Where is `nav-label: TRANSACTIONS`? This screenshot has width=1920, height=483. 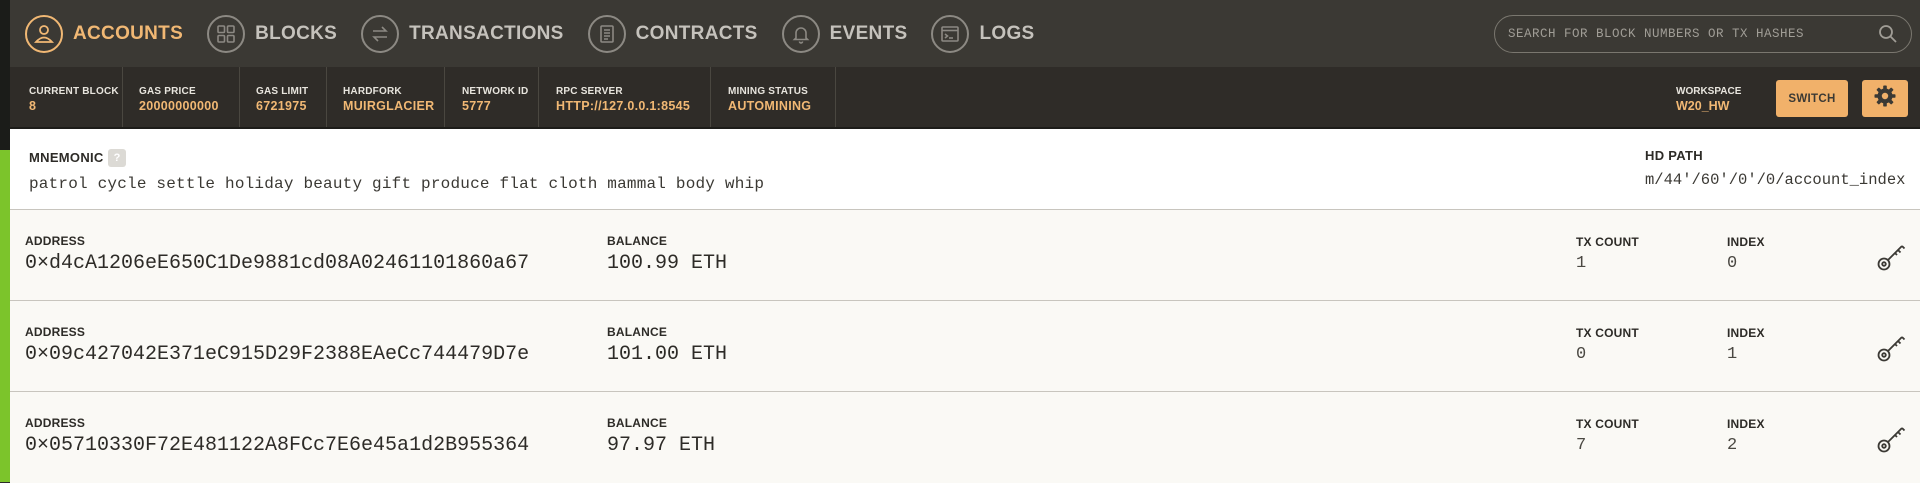 nav-label: TRANSACTIONS is located at coordinates (486, 33).